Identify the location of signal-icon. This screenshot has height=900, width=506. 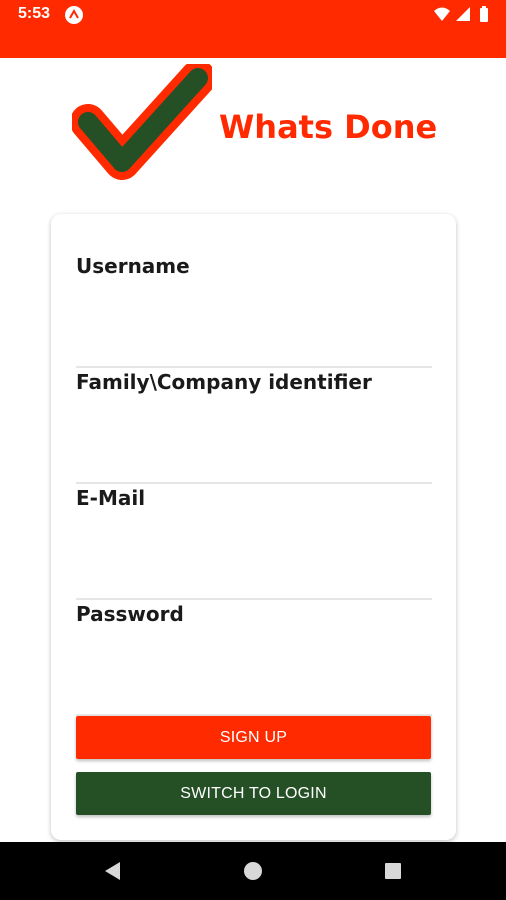
(463, 14).